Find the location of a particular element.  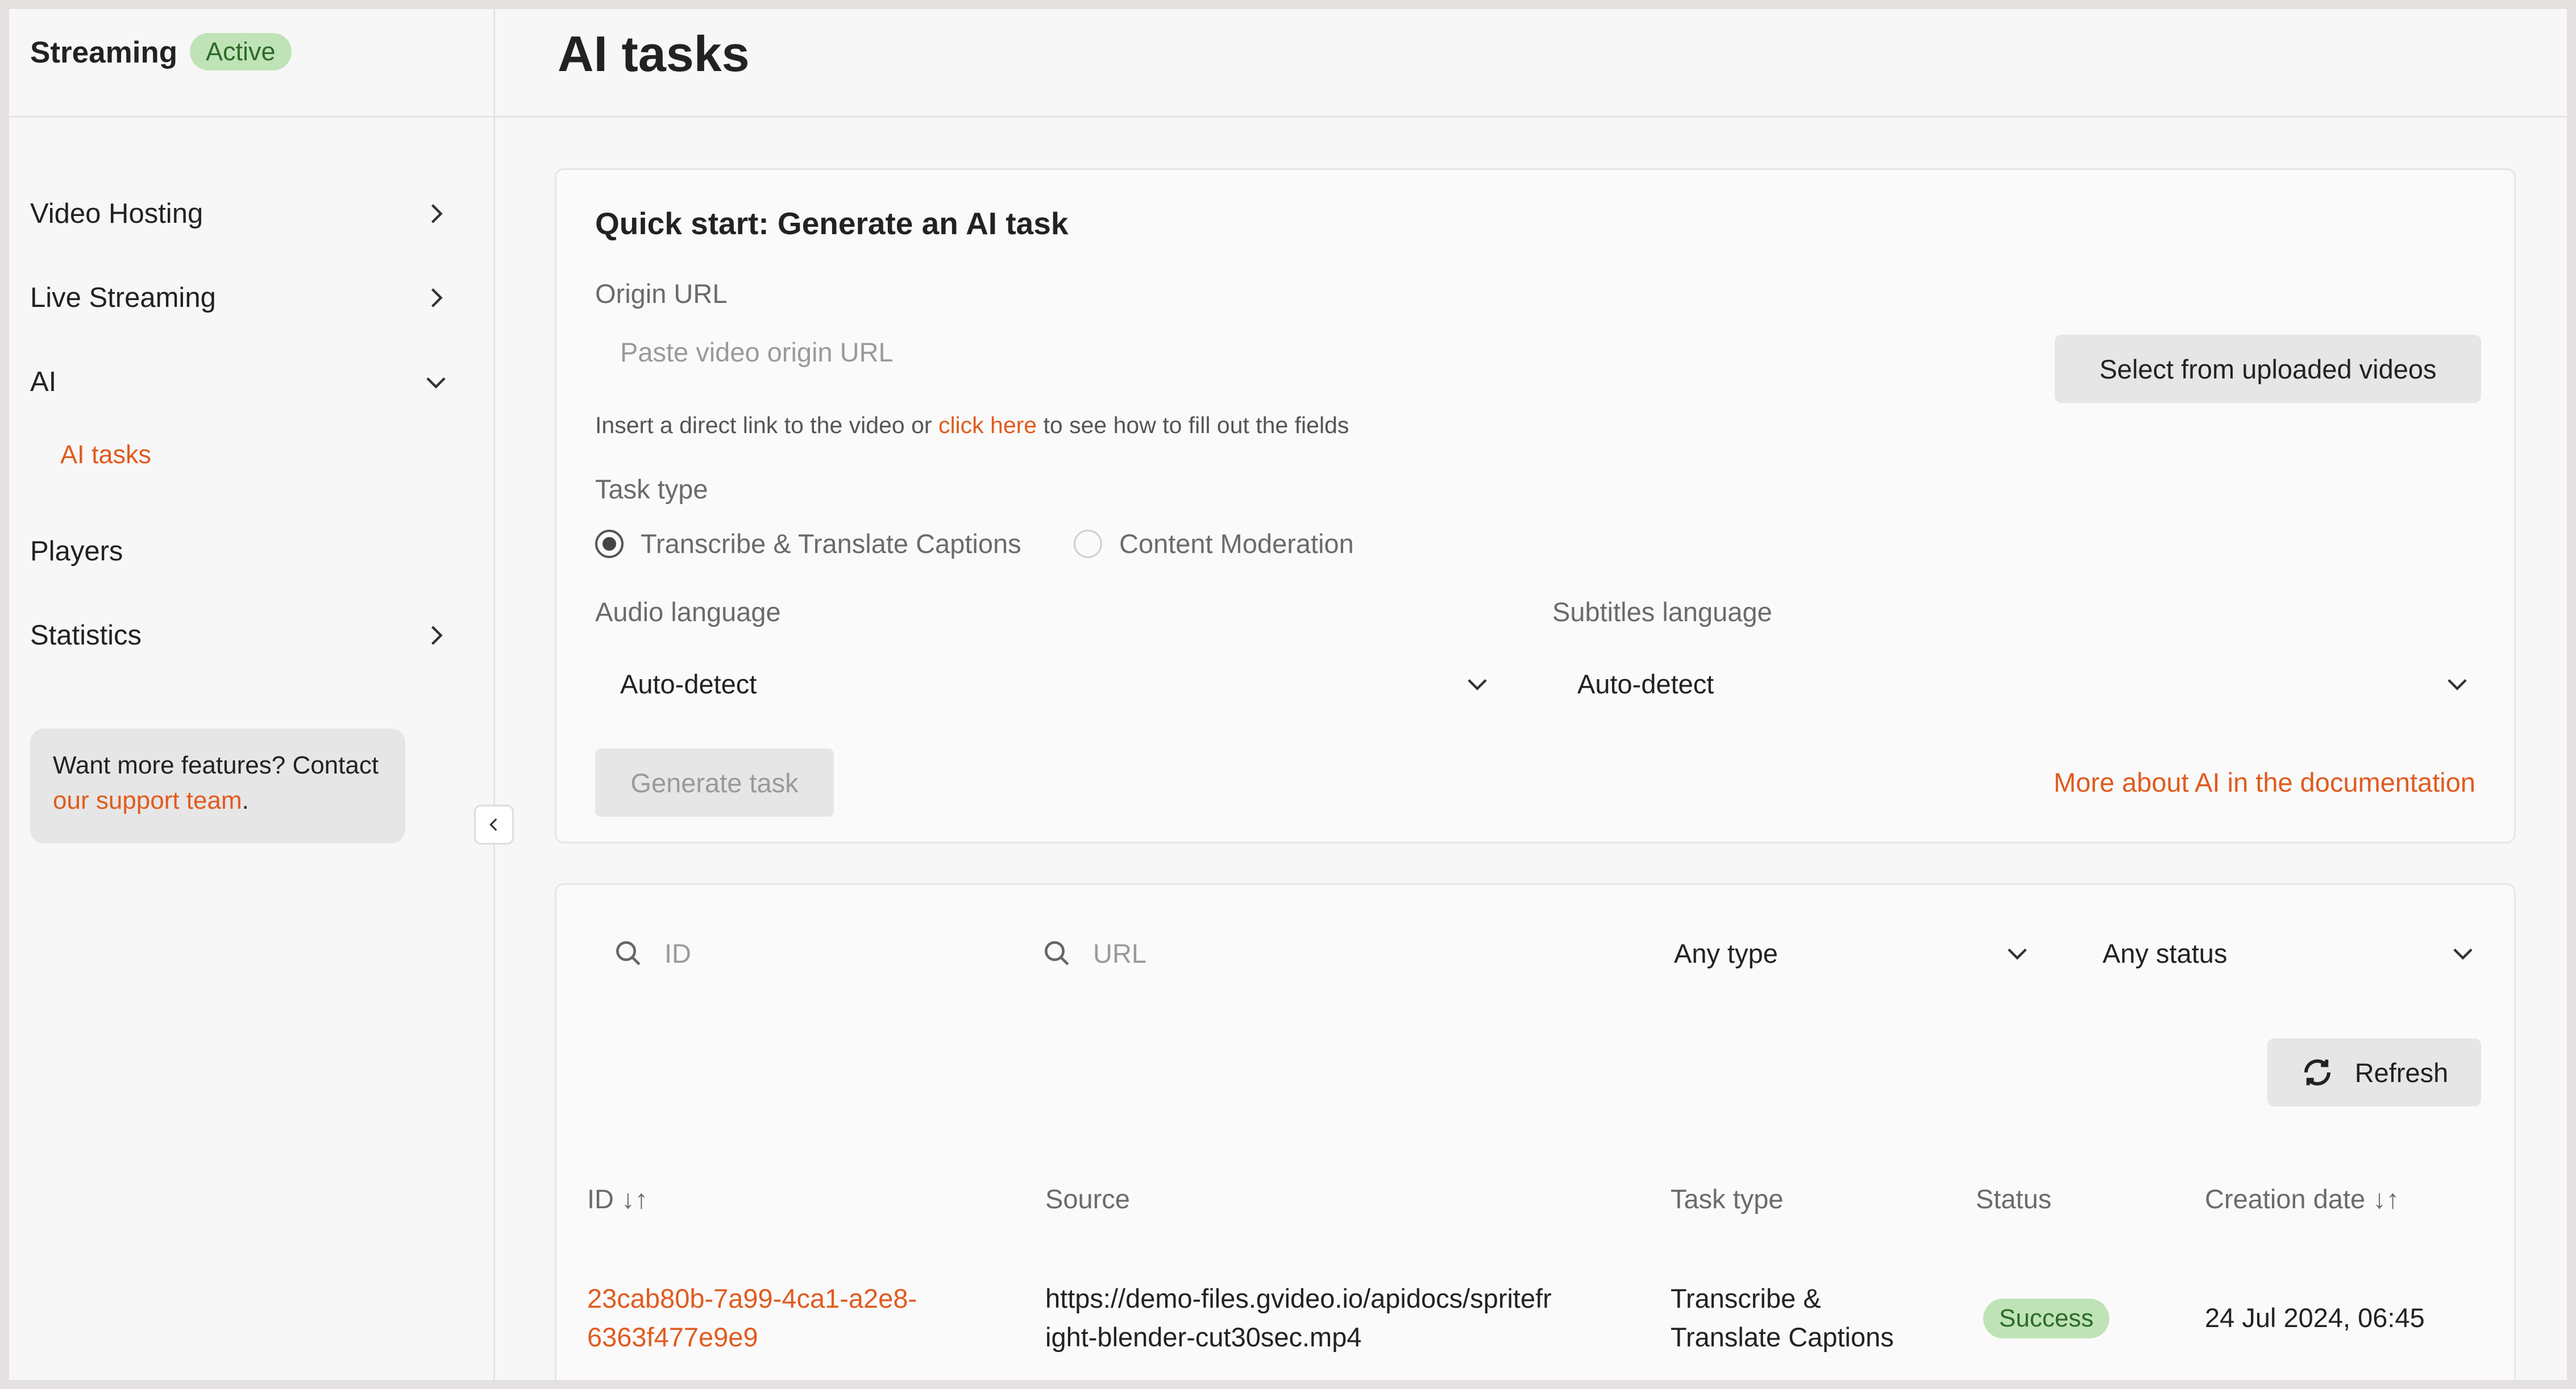

generate-task-button: Generate task is located at coordinates (715, 782).